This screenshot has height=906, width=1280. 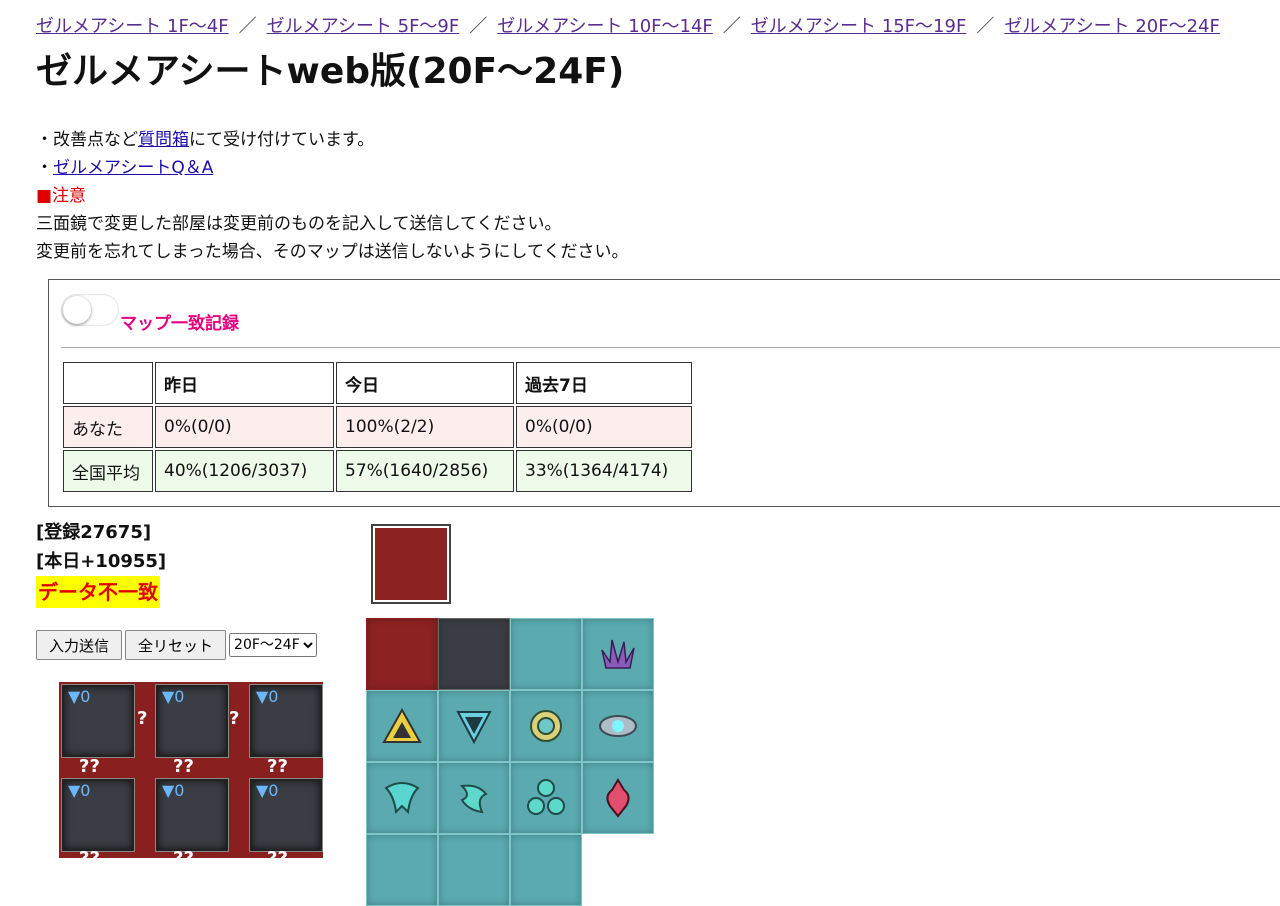 What do you see at coordinates (101, 547) in the screenshot?
I see `registration-summary: [登録27675] [本日+10955]` at bounding box center [101, 547].